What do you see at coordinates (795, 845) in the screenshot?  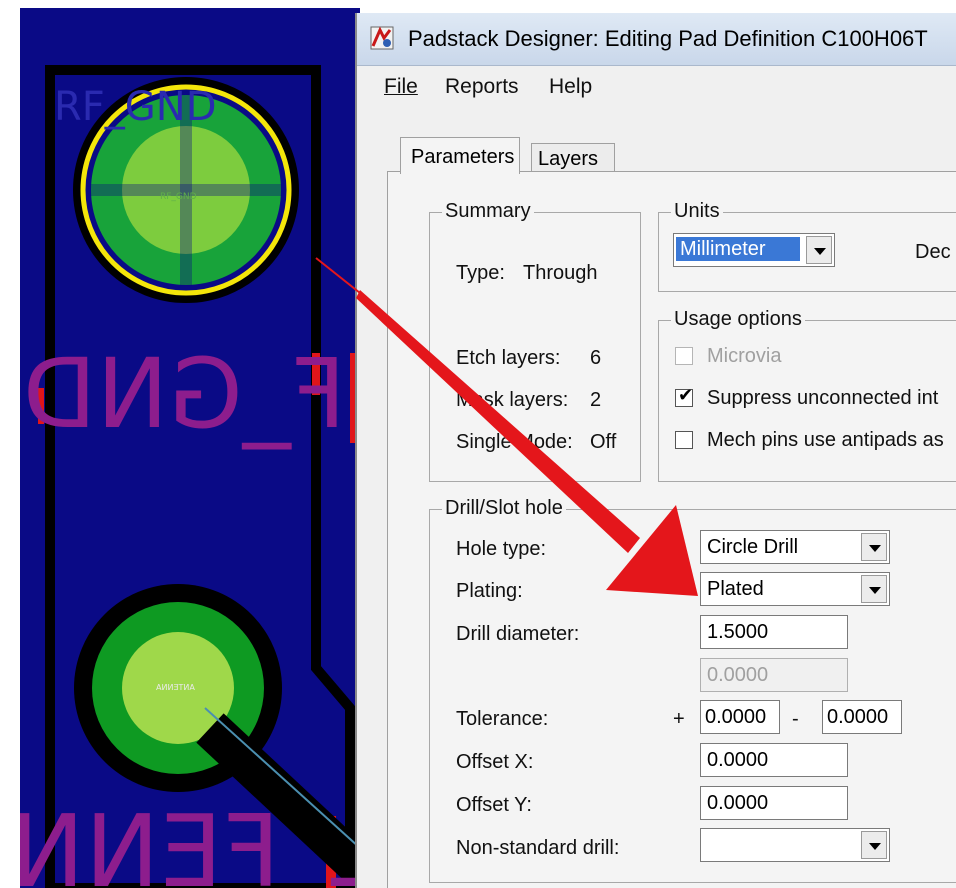 I see `non-standard-drill-dropdown` at bounding box center [795, 845].